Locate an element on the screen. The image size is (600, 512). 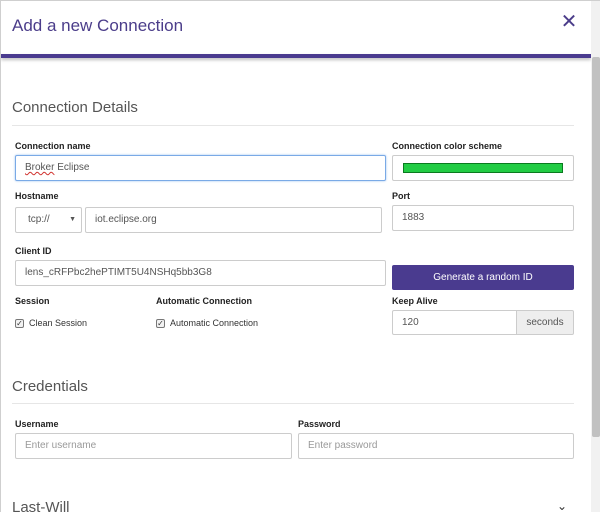
keep-alive-input: 120 is located at coordinates (454, 322).